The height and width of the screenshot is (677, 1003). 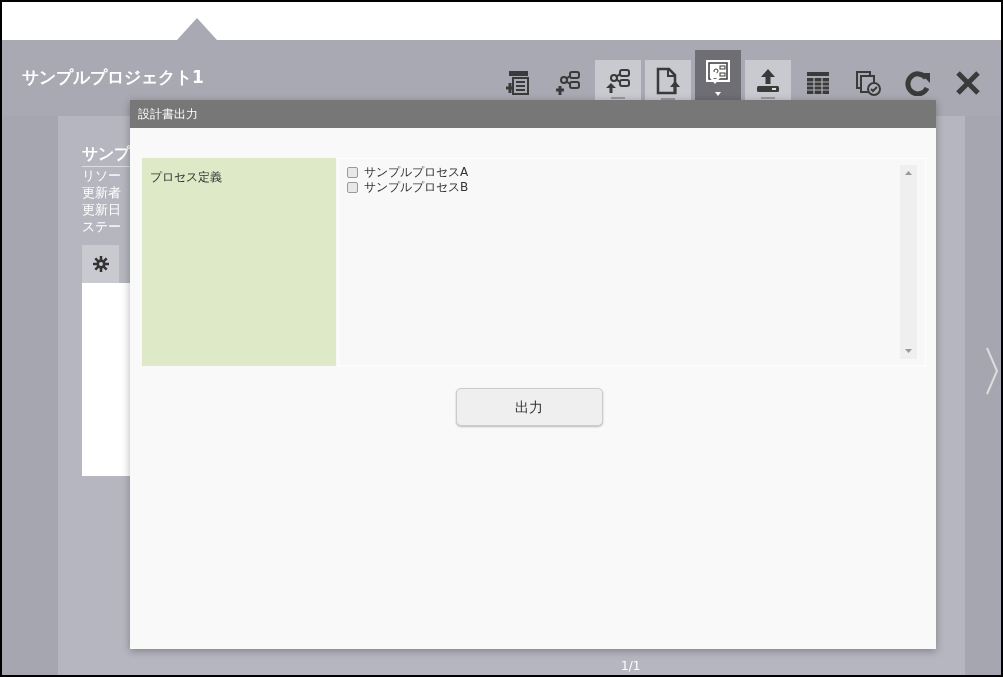 I want to click on document-upload-icon, so click(x=668, y=80).